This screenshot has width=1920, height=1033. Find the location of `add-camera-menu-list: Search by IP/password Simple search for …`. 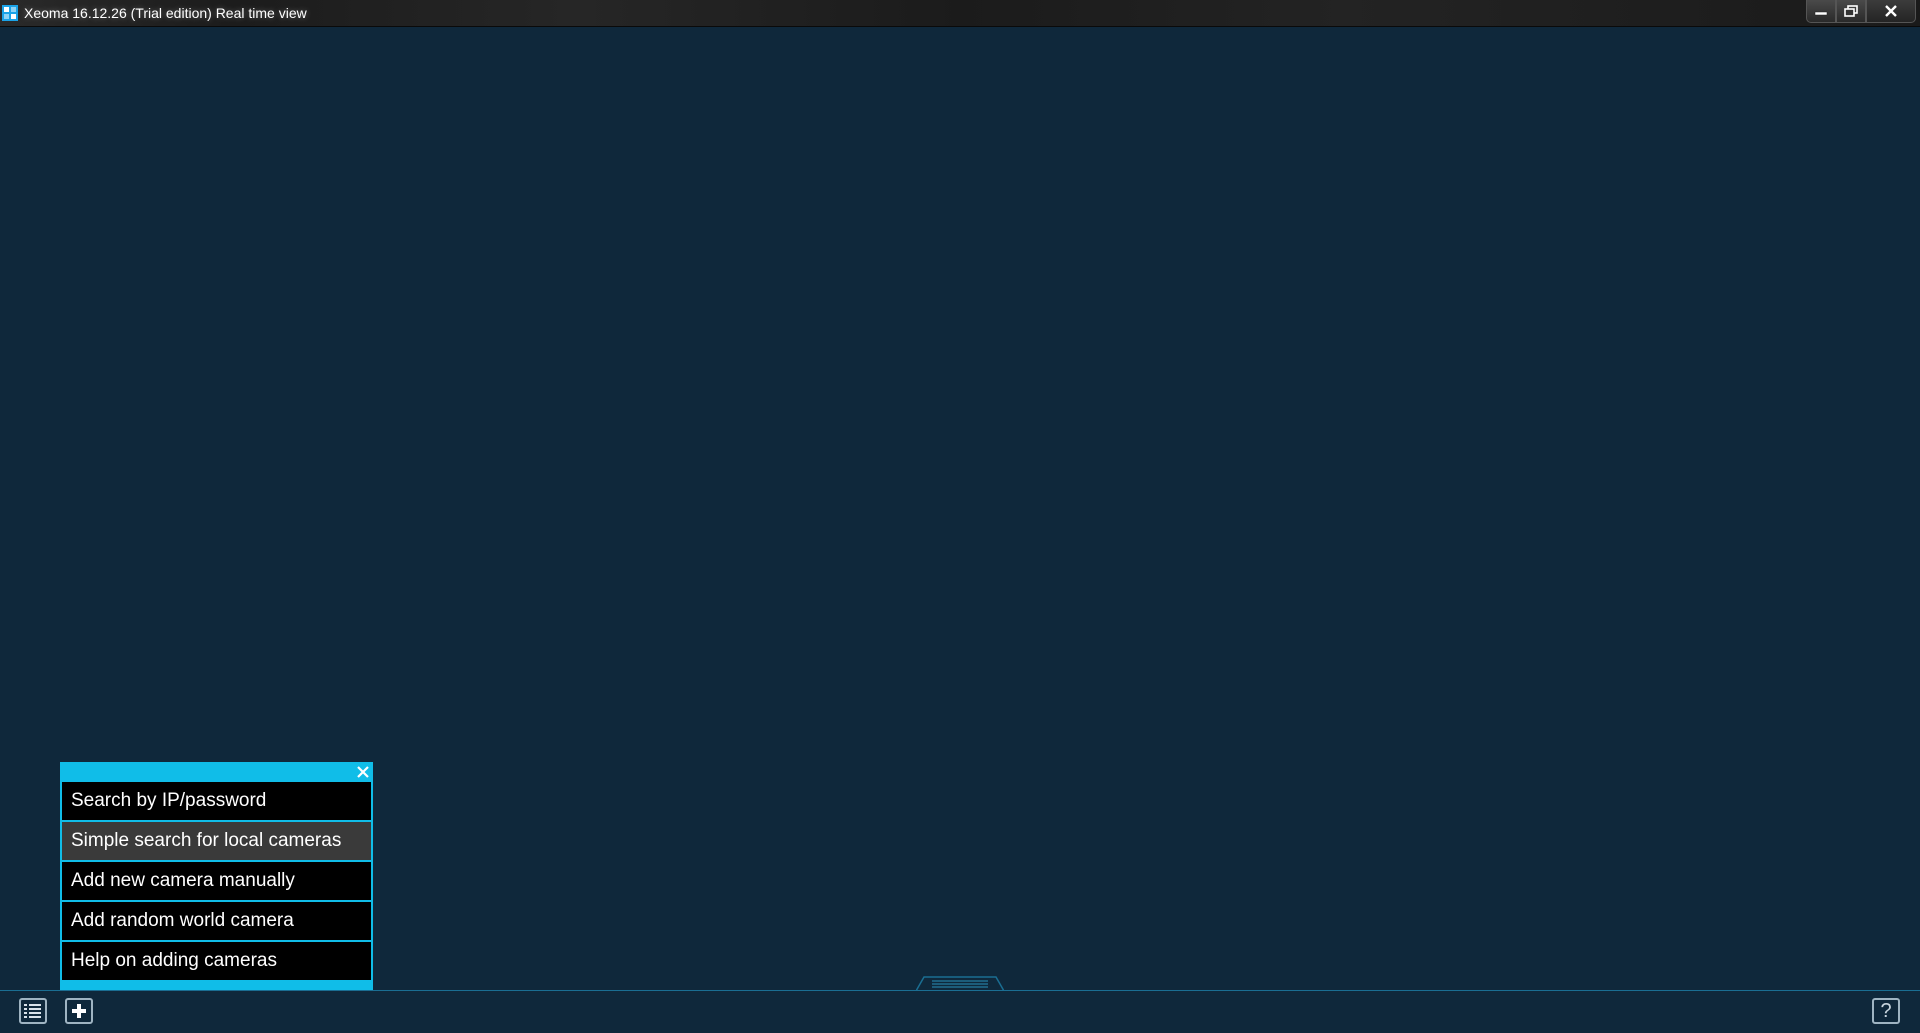

add-camera-menu-list: Search by IP/password Simple search for … is located at coordinates (216, 882).